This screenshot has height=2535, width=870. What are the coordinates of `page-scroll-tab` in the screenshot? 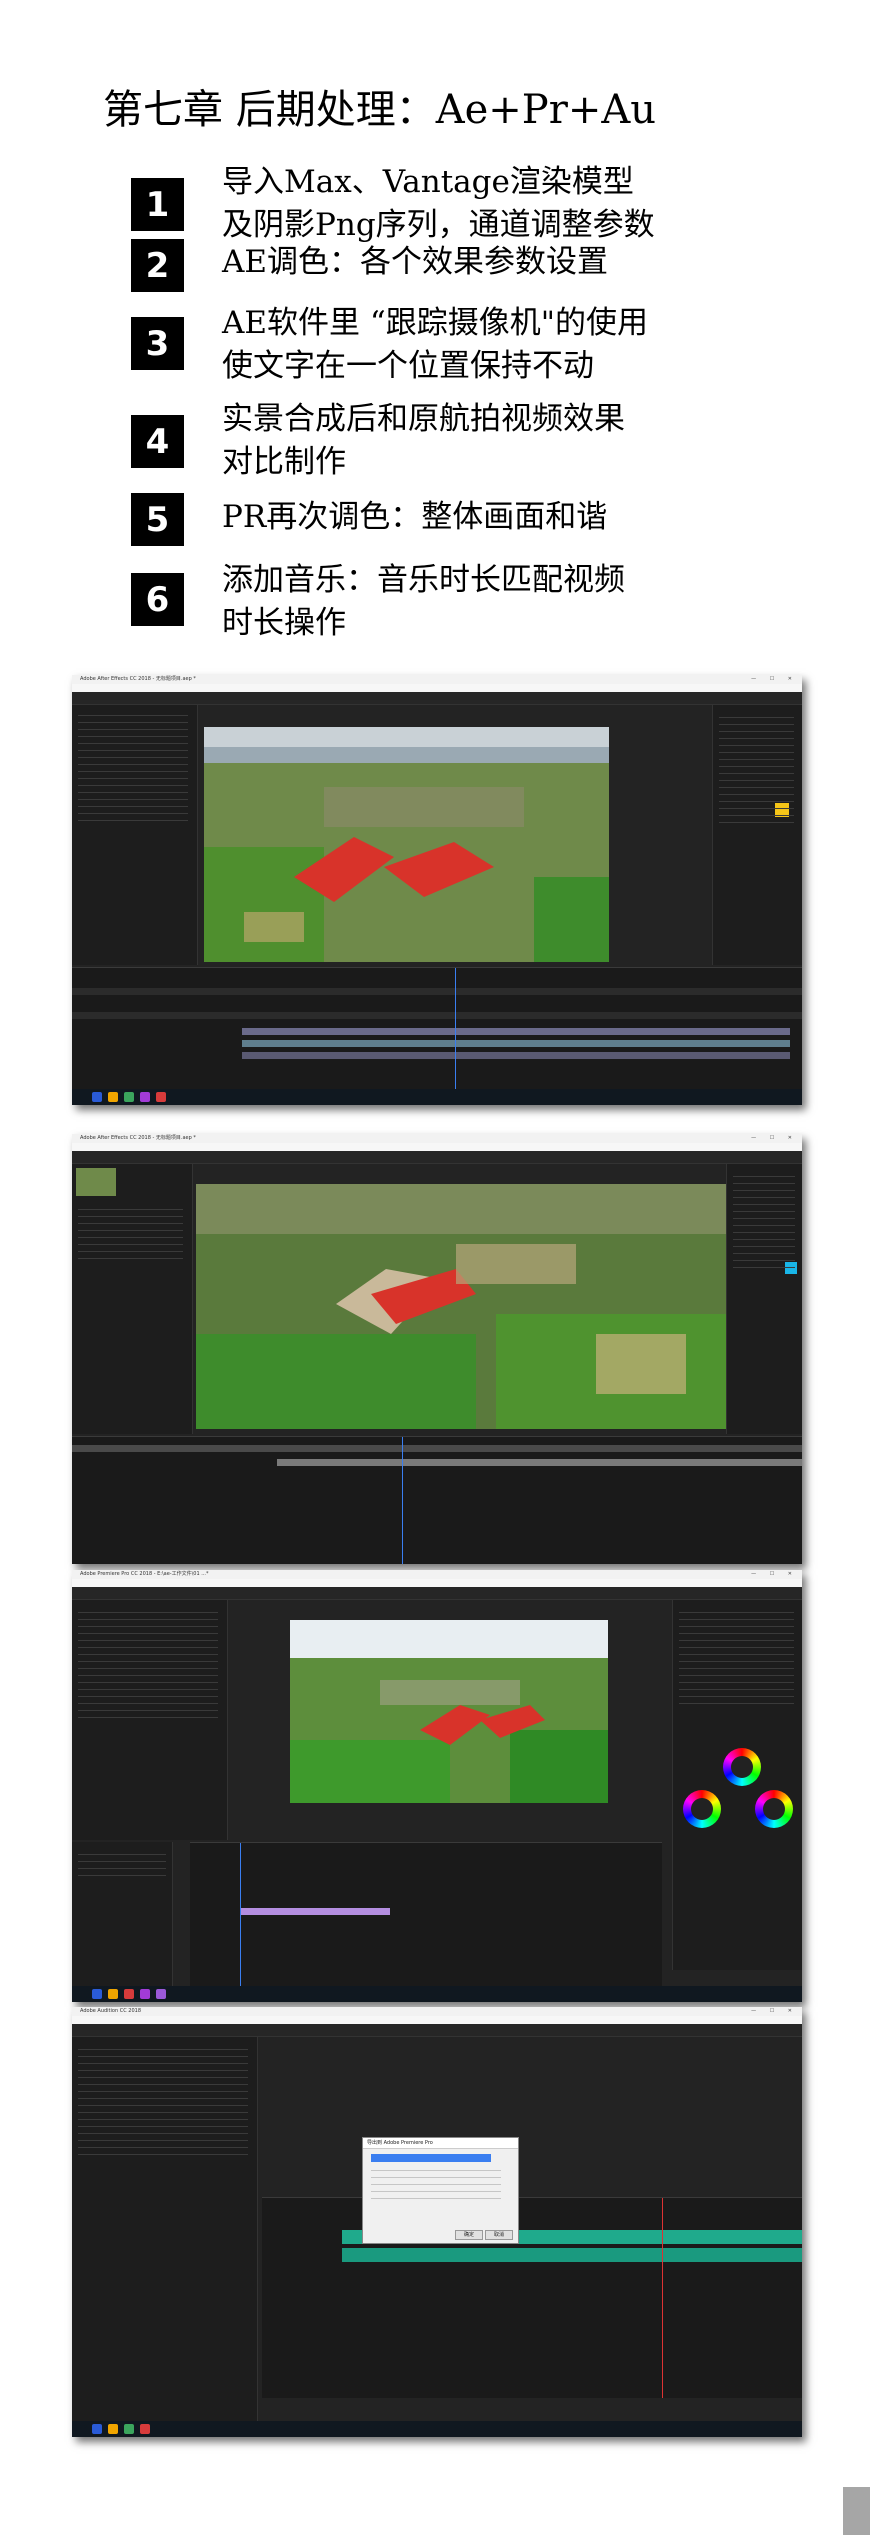 It's located at (856, 2511).